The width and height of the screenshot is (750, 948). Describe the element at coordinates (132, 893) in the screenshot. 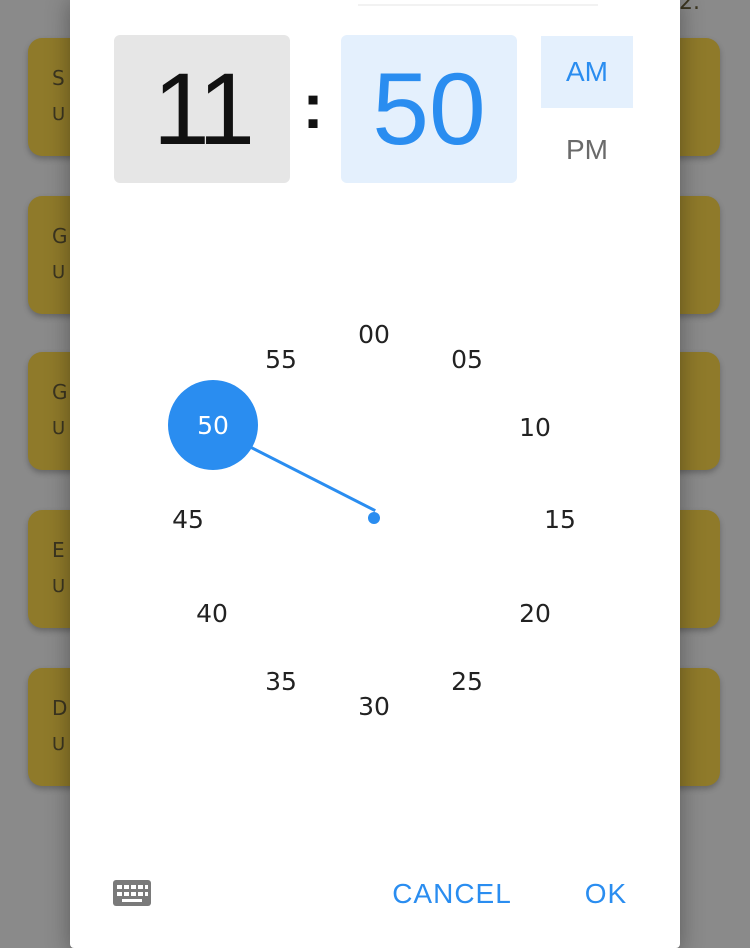

I see `keyboard-icon` at that location.